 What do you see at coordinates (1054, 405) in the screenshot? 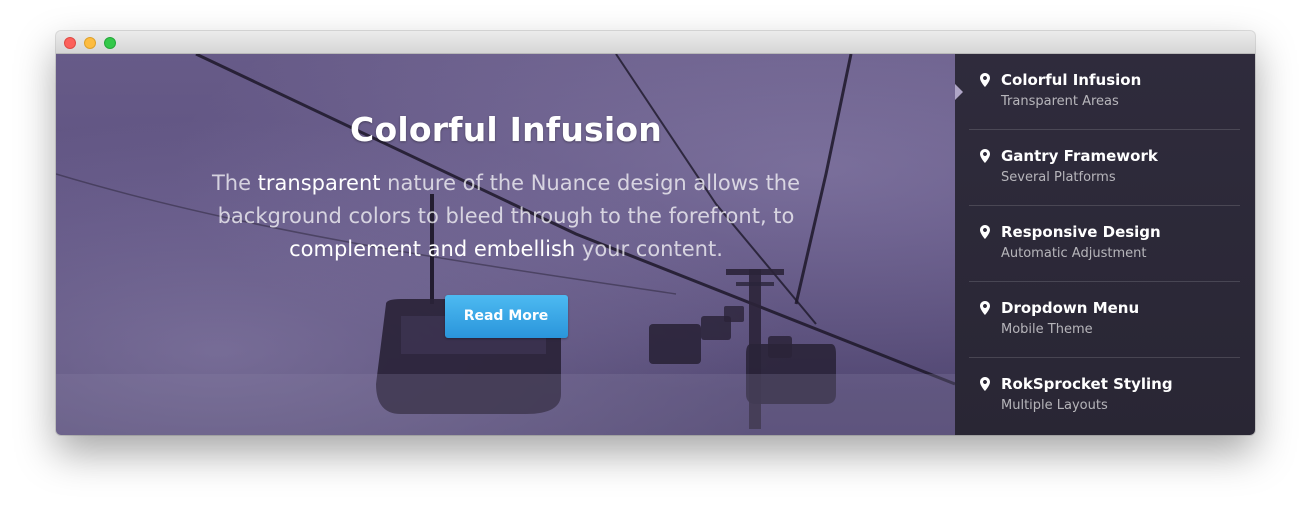
I see `nav-item-subtitle: Multiple Layouts` at bounding box center [1054, 405].